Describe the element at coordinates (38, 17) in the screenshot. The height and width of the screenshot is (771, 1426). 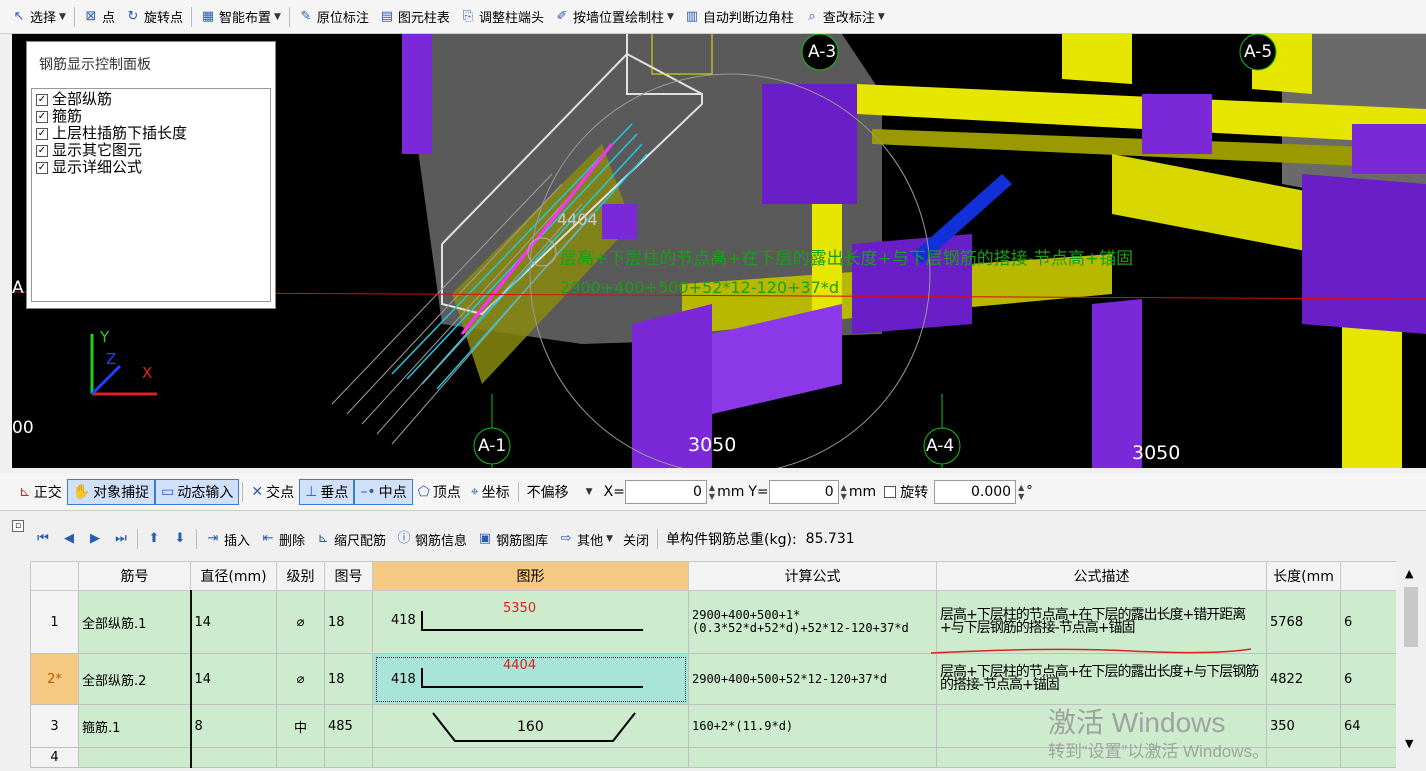
I see `select-button: ↖ 选择 ▼` at that location.